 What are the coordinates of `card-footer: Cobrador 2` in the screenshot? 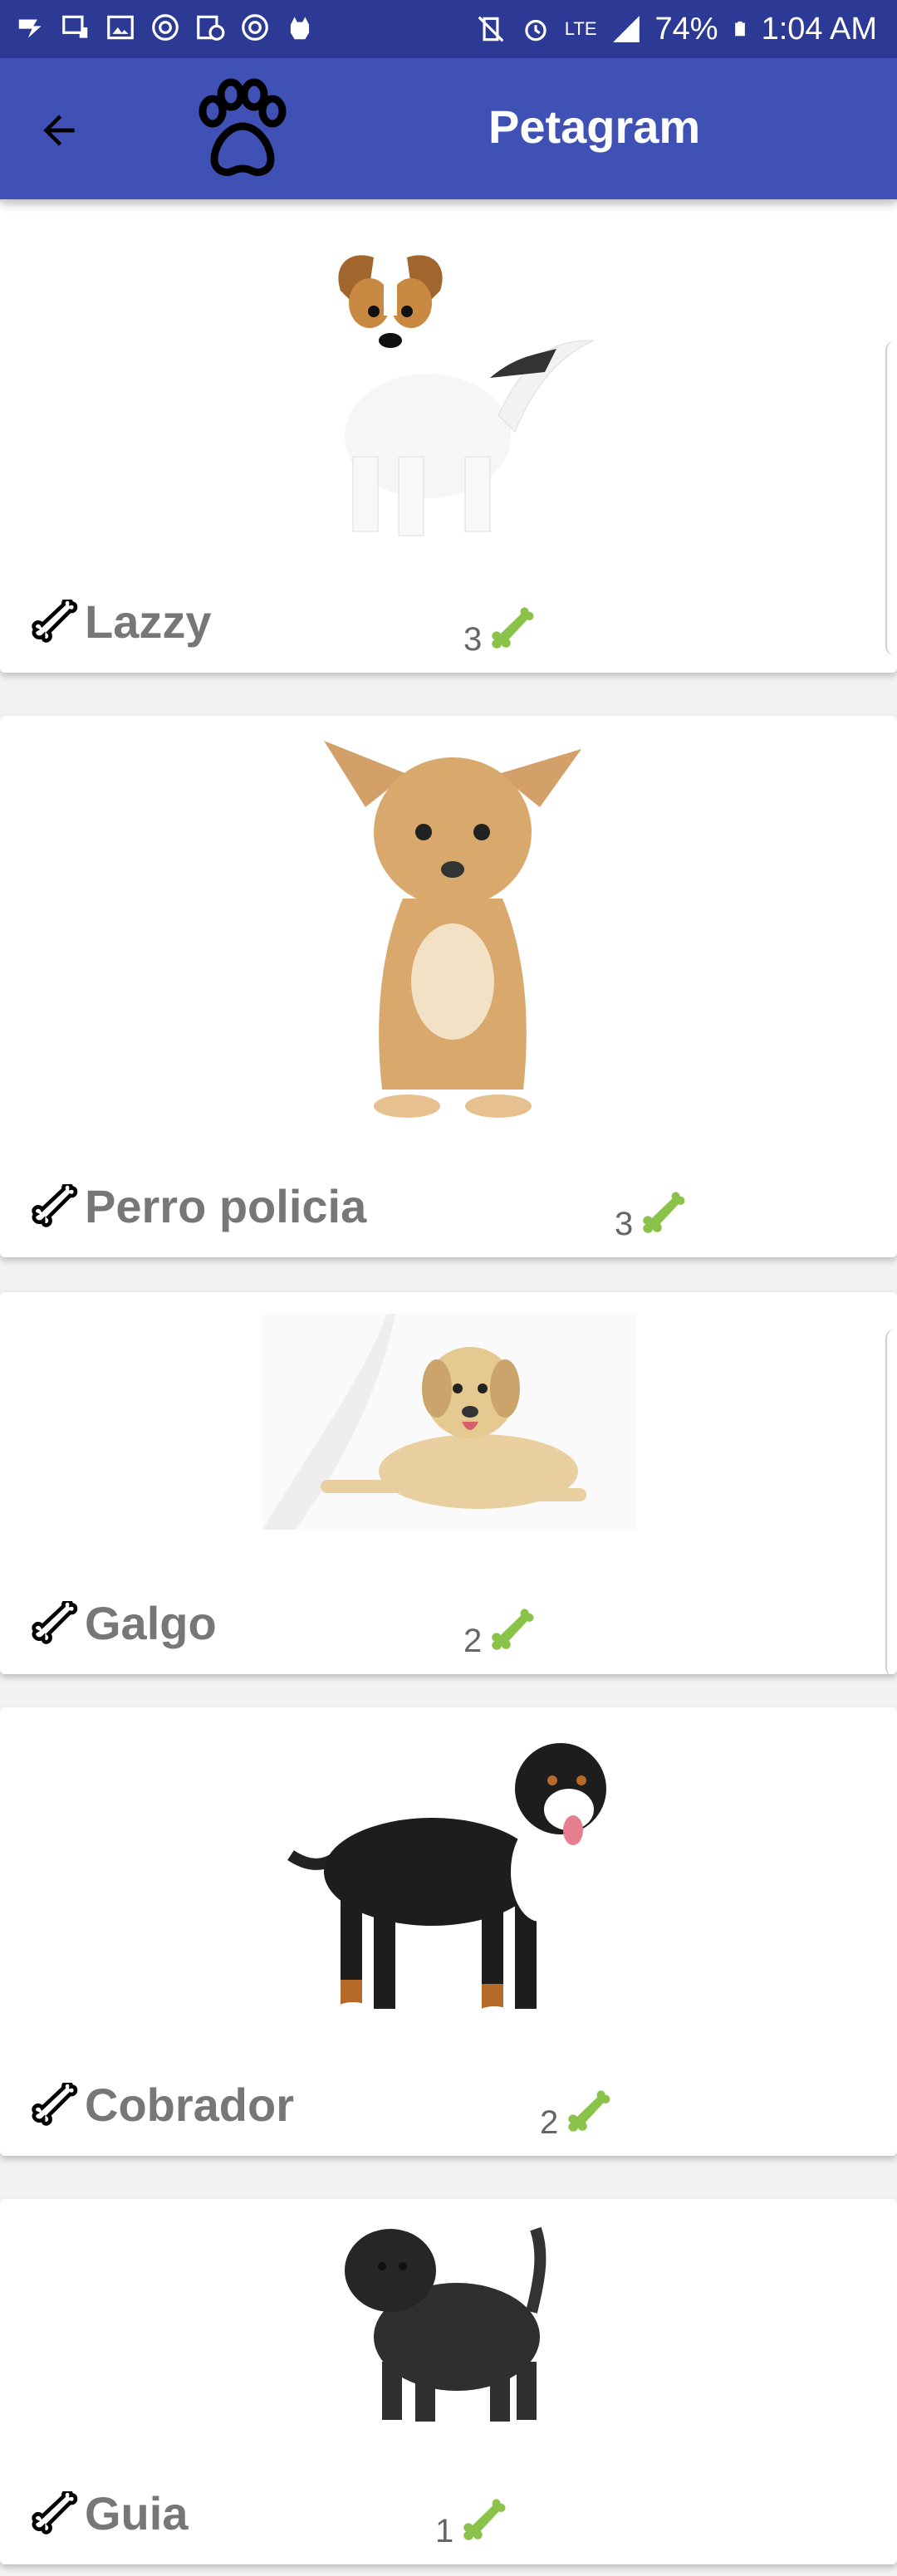 It's located at (448, 2106).